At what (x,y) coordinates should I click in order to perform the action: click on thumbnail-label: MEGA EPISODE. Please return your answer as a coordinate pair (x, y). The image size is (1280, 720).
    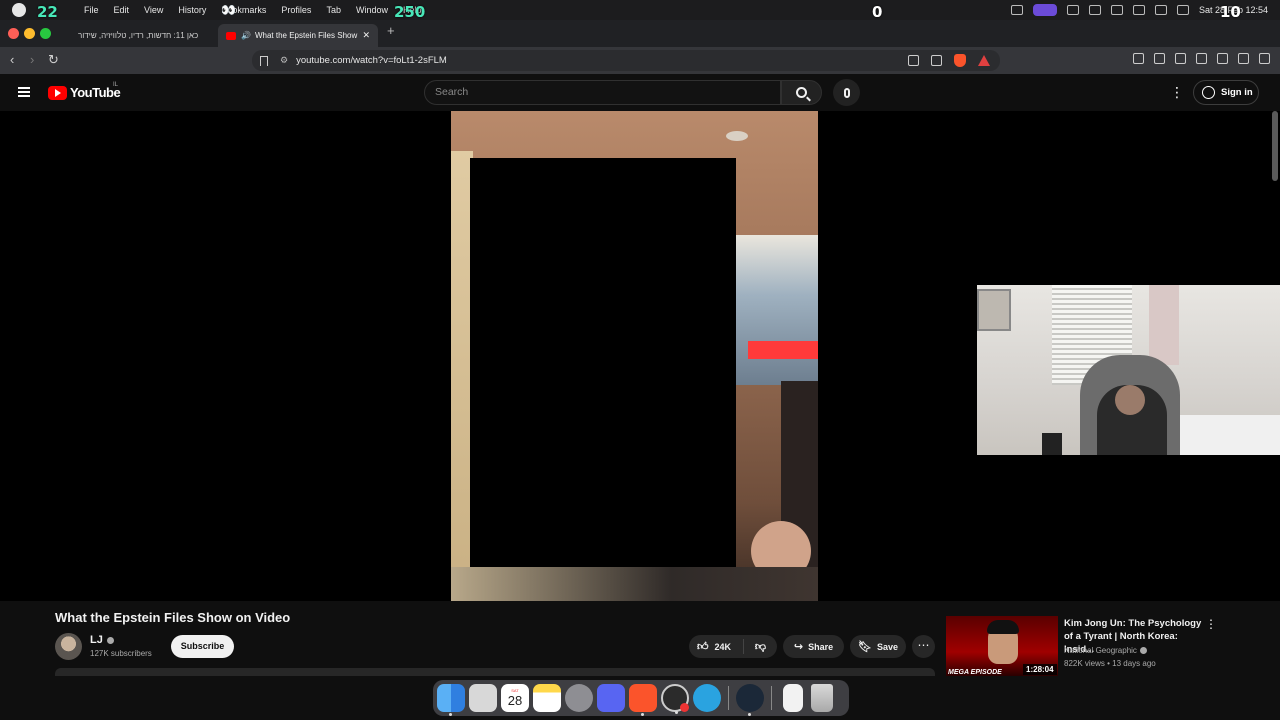
    Looking at the image, I should click on (975, 672).